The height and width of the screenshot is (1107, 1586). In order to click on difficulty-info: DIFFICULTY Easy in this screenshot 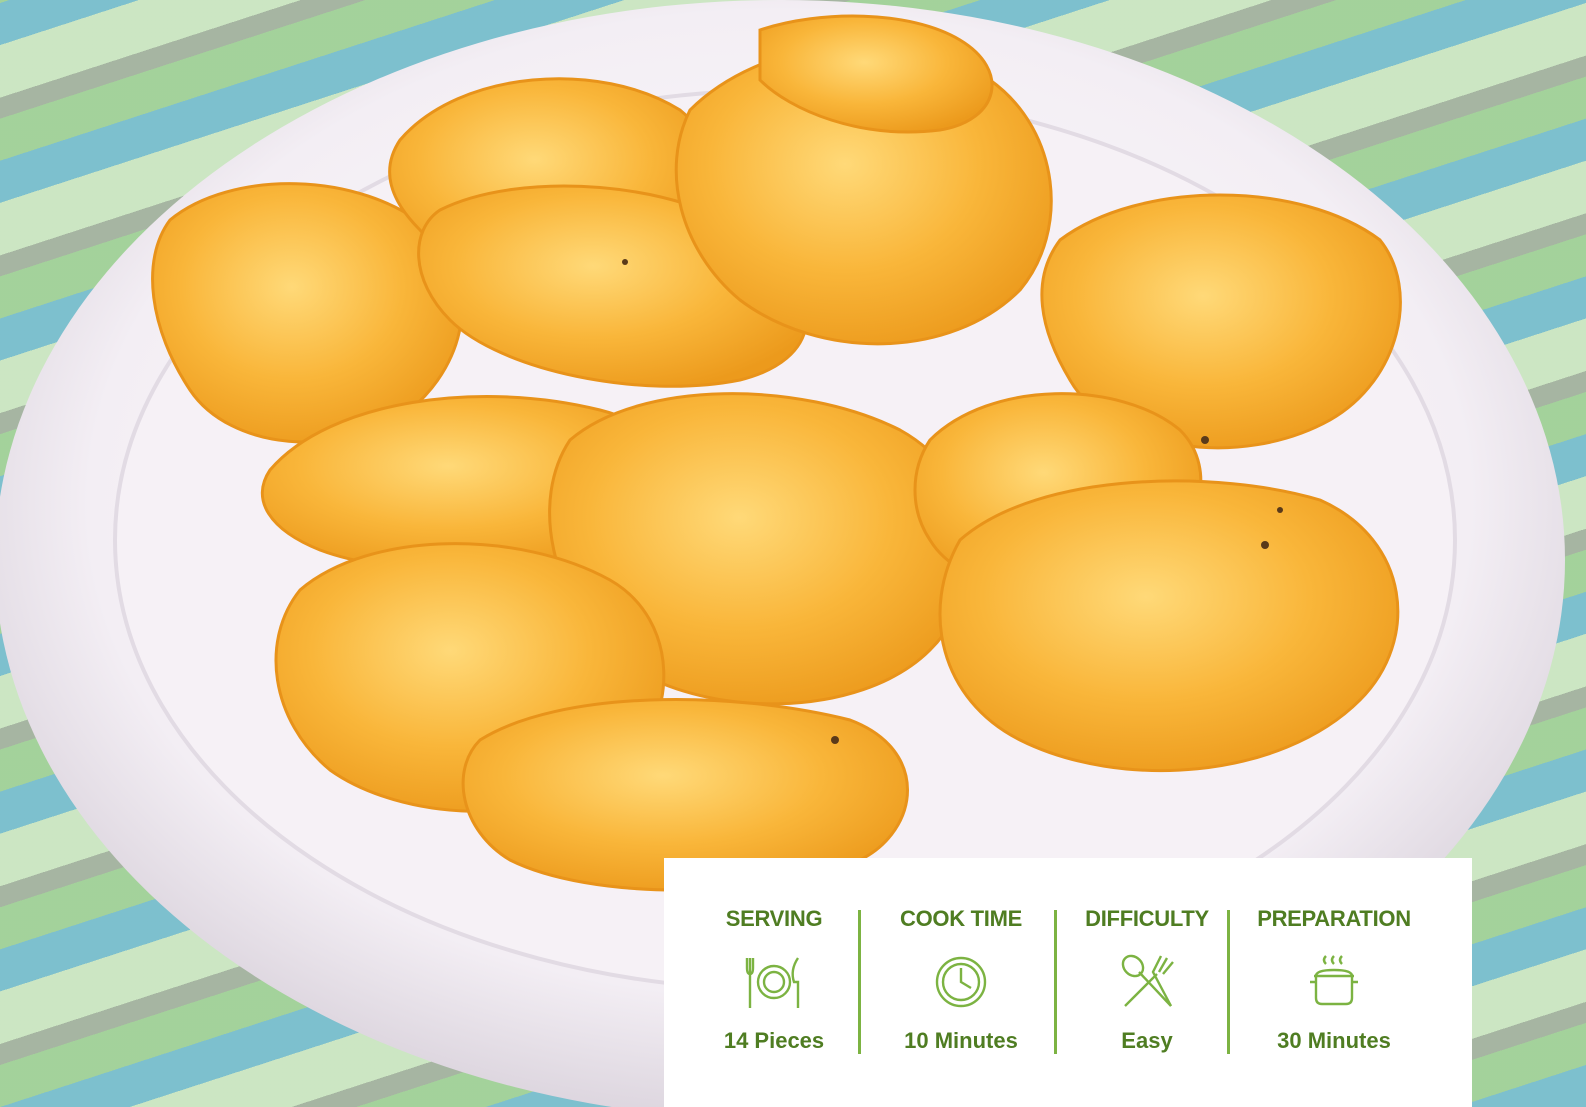, I will do `click(1147, 986)`.